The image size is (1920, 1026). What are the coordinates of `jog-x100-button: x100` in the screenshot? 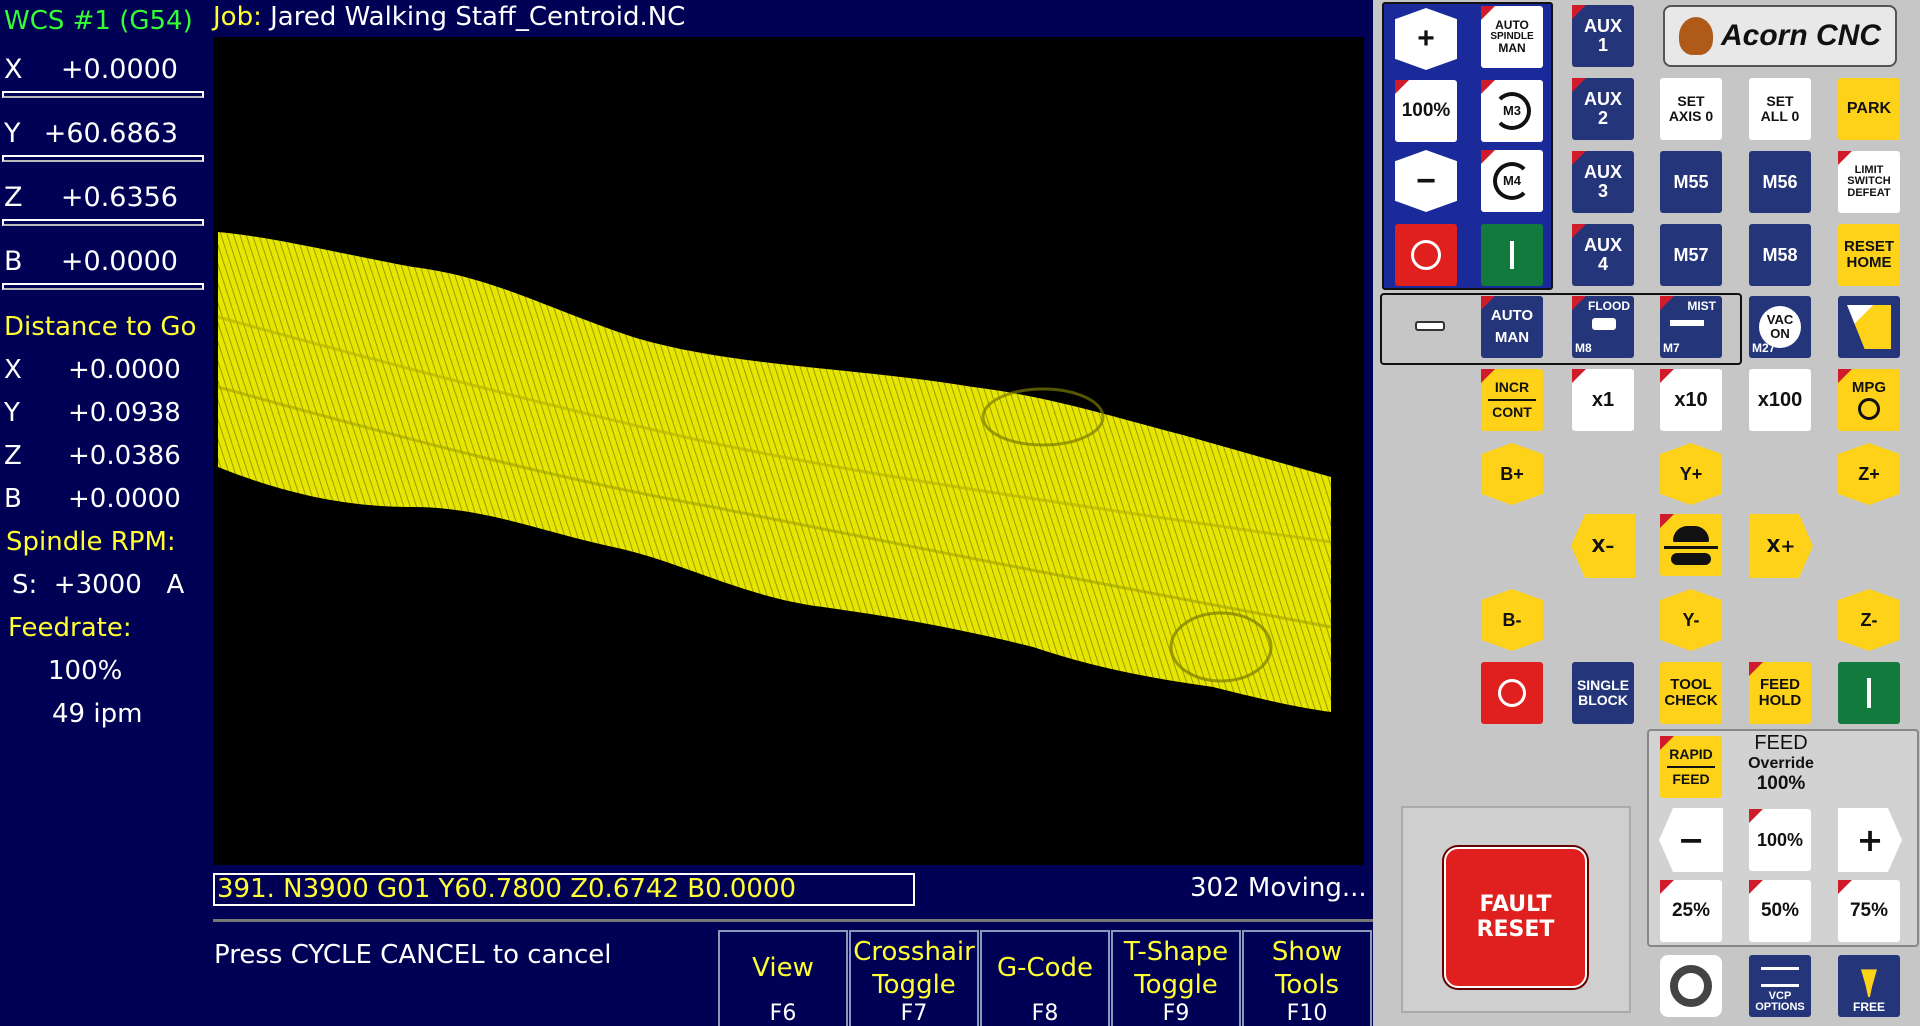 It's located at (1780, 400).